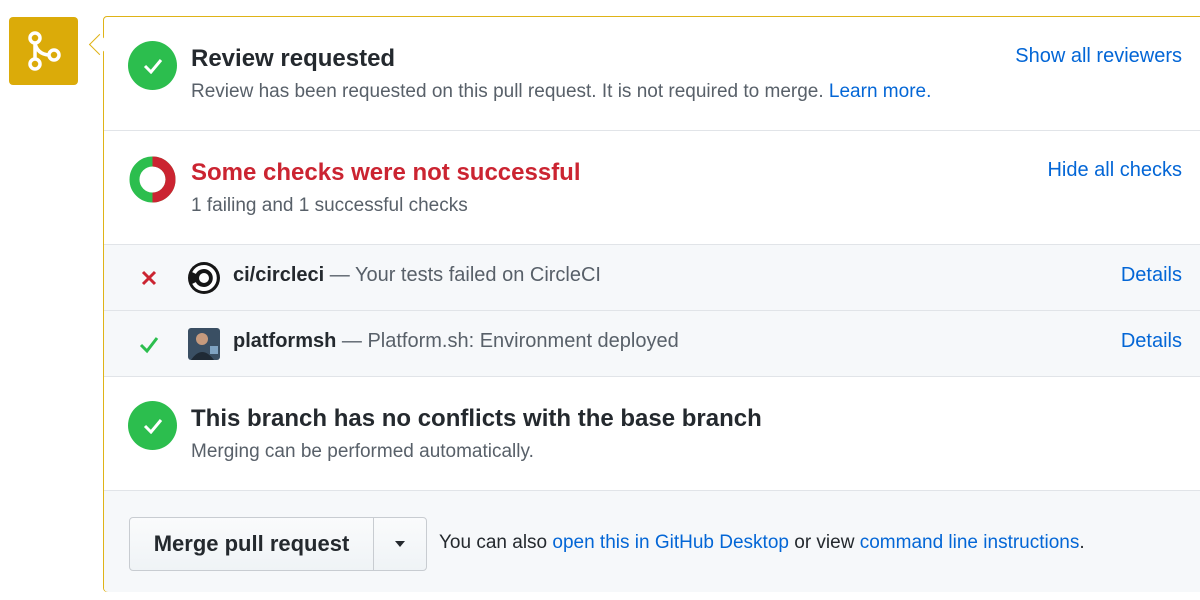 Image resolution: width=1200 pixels, height=600 pixels. What do you see at coordinates (252, 544) in the screenshot?
I see `merge-pull-request-button: Merge pull request` at bounding box center [252, 544].